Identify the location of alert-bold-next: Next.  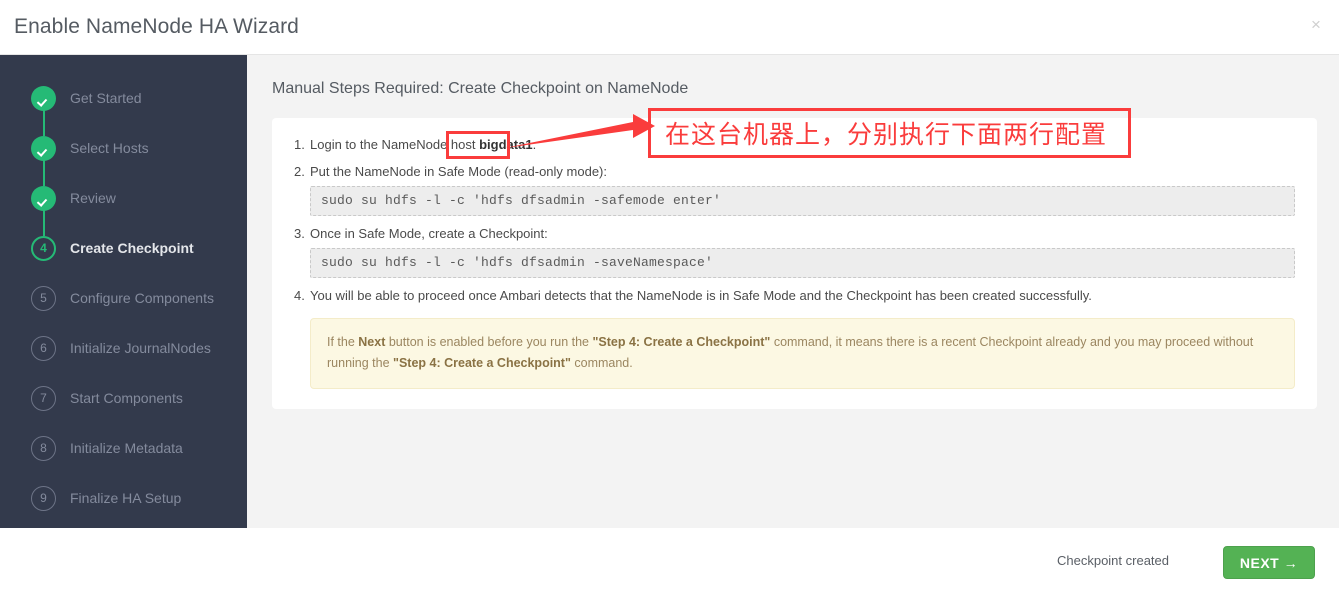
(372, 342).